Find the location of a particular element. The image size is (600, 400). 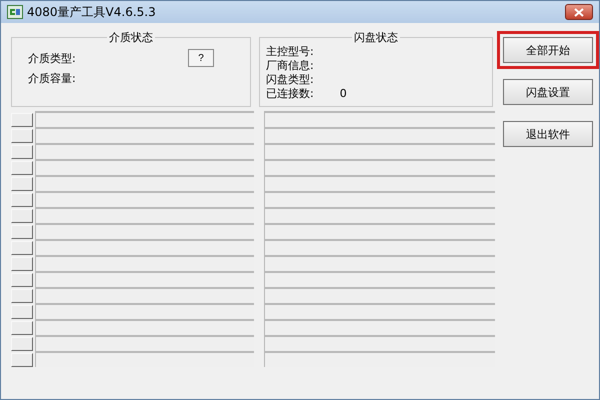

field-label: 介质类型: is located at coordinates (52, 58).